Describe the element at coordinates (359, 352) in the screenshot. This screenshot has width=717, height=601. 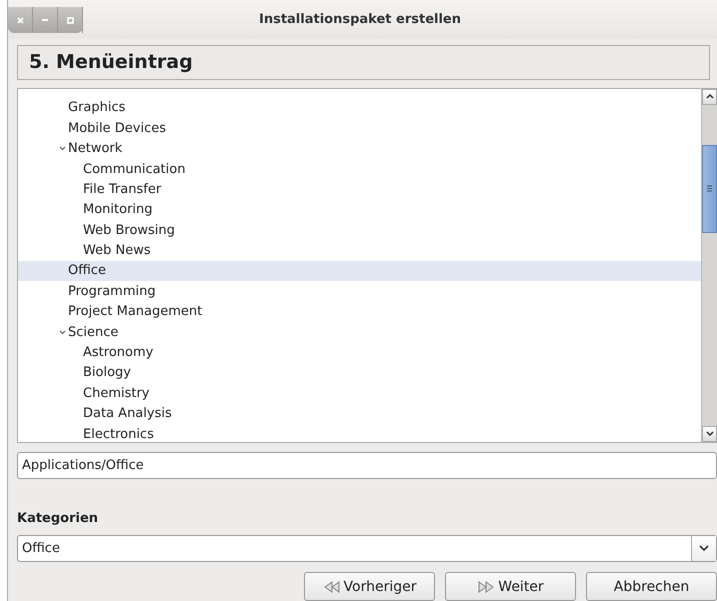
I see `tree-item: Astronomy` at that location.